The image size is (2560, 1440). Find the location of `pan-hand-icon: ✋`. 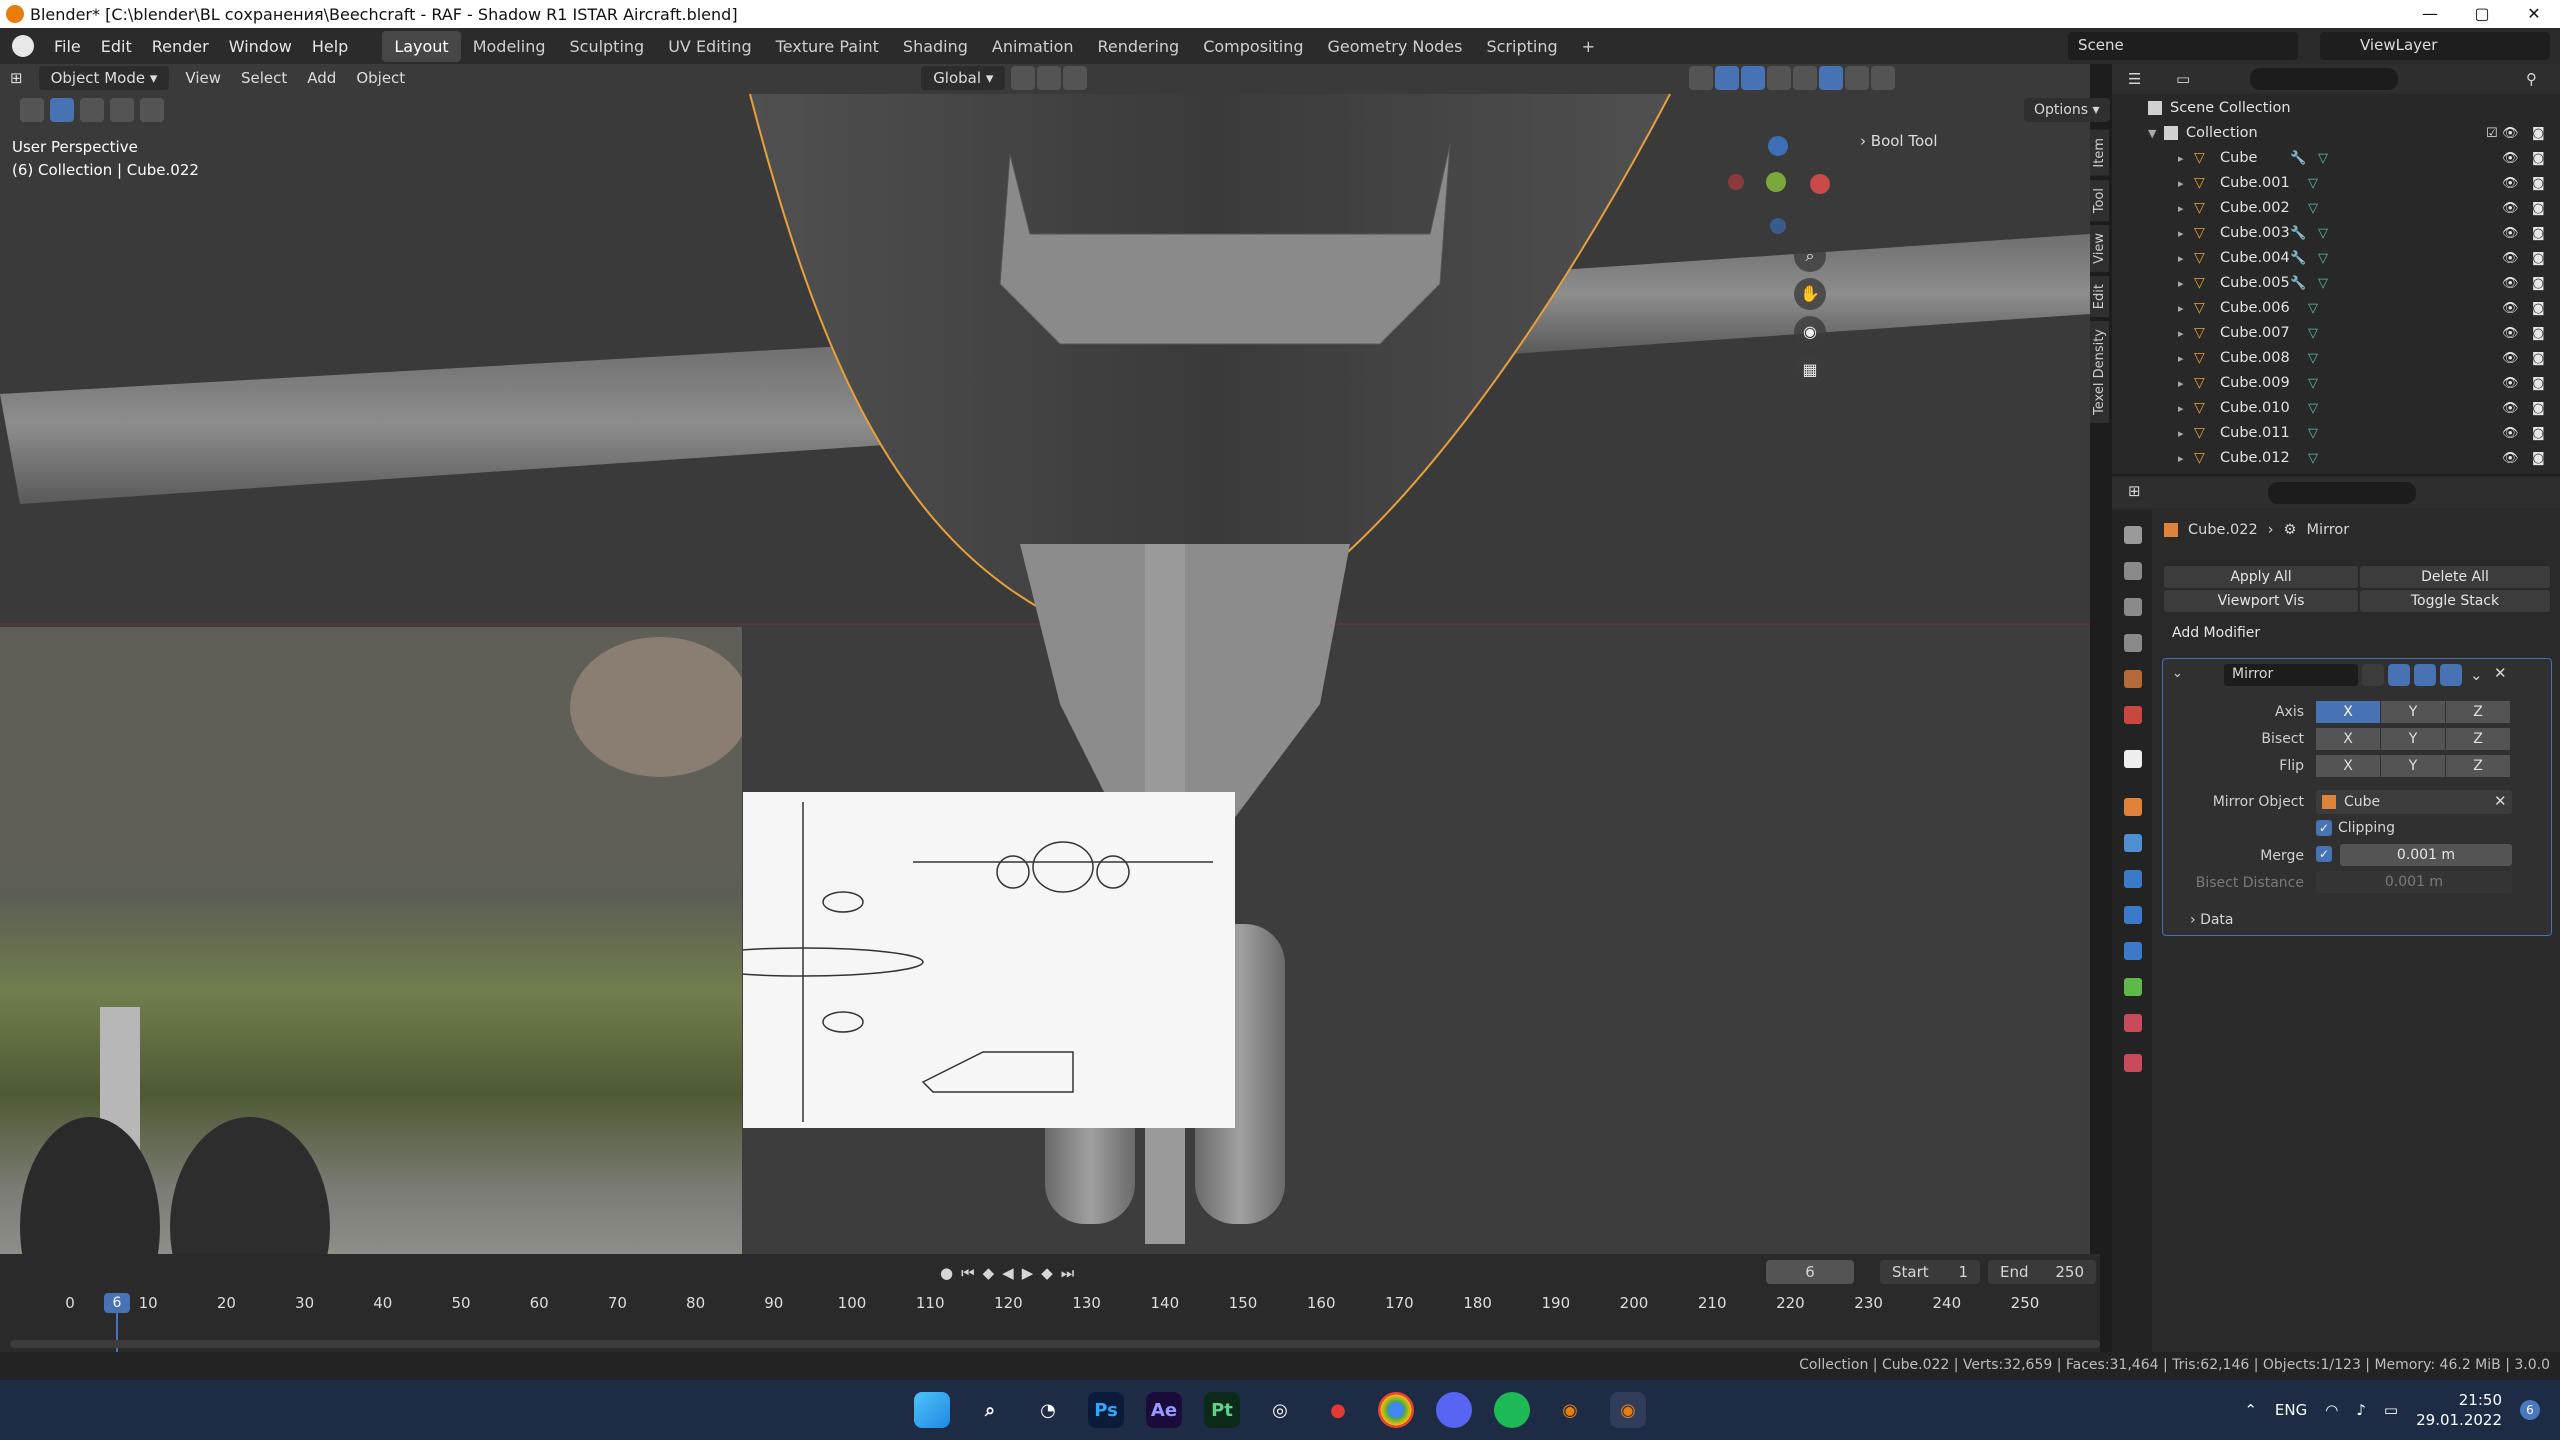

pan-hand-icon: ✋ is located at coordinates (1810, 294).